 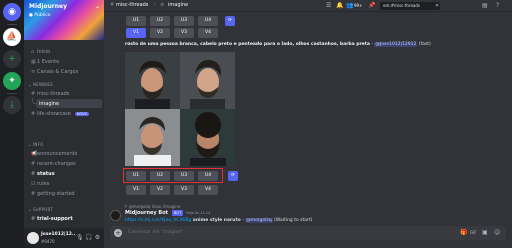 What do you see at coordinates (132, 5) in the screenshot?
I see `header-channel-name: misc-threads` at bounding box center [132, 5].